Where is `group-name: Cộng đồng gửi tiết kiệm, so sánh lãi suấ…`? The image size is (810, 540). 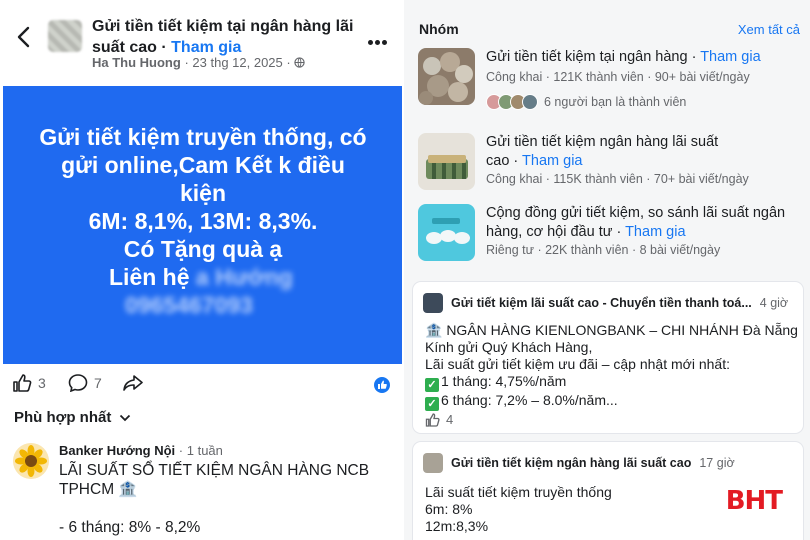 group-name: Cộng đồng gửi tiết kiệm, so sánh lãi suấ… is located at coordinates (636, 213).